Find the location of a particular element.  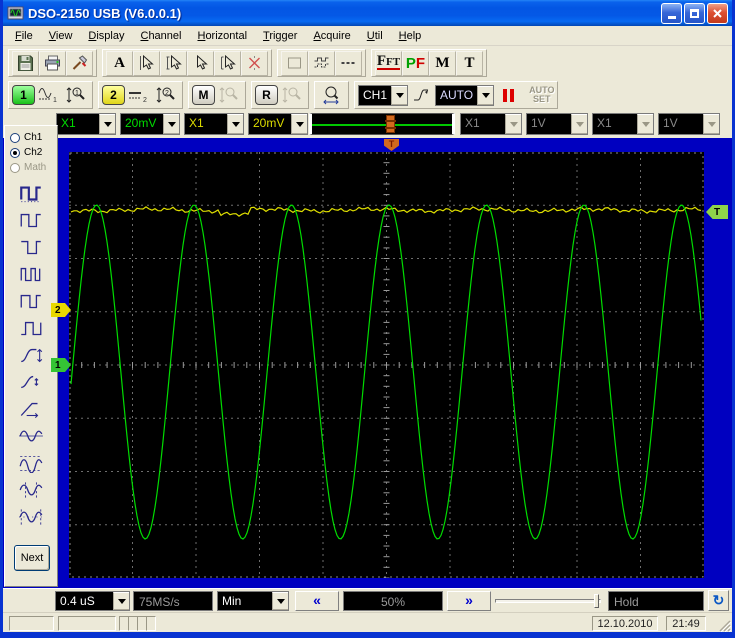

clear-cursors-icon is located at coordinates (254, 63).